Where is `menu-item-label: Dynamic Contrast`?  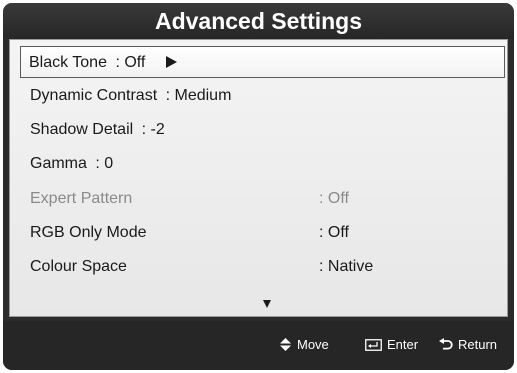
menu-item-label: Dynamic Contrast is located at coordinates (94, 95).